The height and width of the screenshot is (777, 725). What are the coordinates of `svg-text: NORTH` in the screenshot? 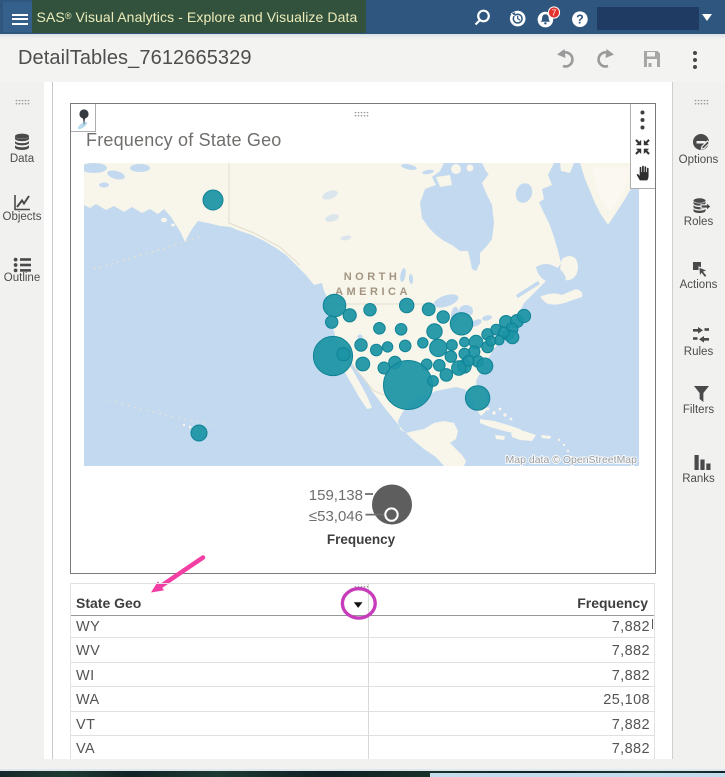 It's located at (372, 277).